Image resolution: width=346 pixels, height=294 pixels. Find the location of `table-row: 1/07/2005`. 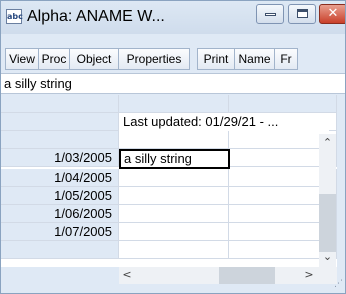

table-row: 1/07/2005 is located at coordinates (169, 232).